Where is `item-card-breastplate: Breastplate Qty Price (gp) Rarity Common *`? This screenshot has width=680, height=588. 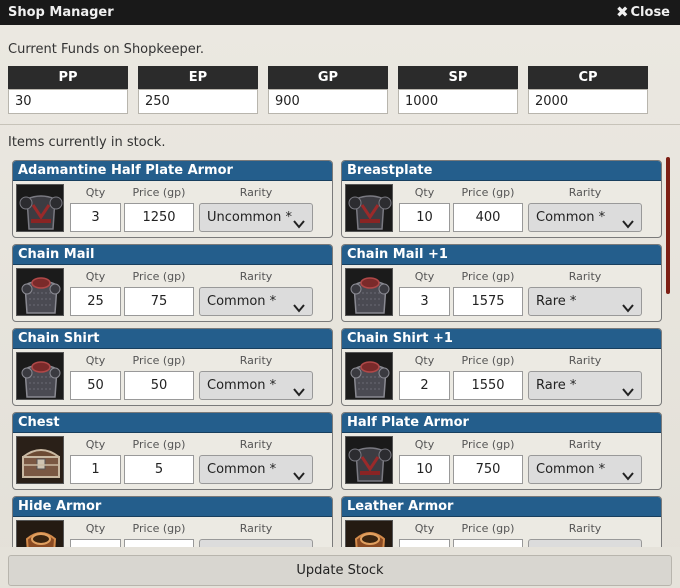
item-card-breastplate: Breastplate Qty Price (gp) Rarity Common * is located at coordinates (501, 199).